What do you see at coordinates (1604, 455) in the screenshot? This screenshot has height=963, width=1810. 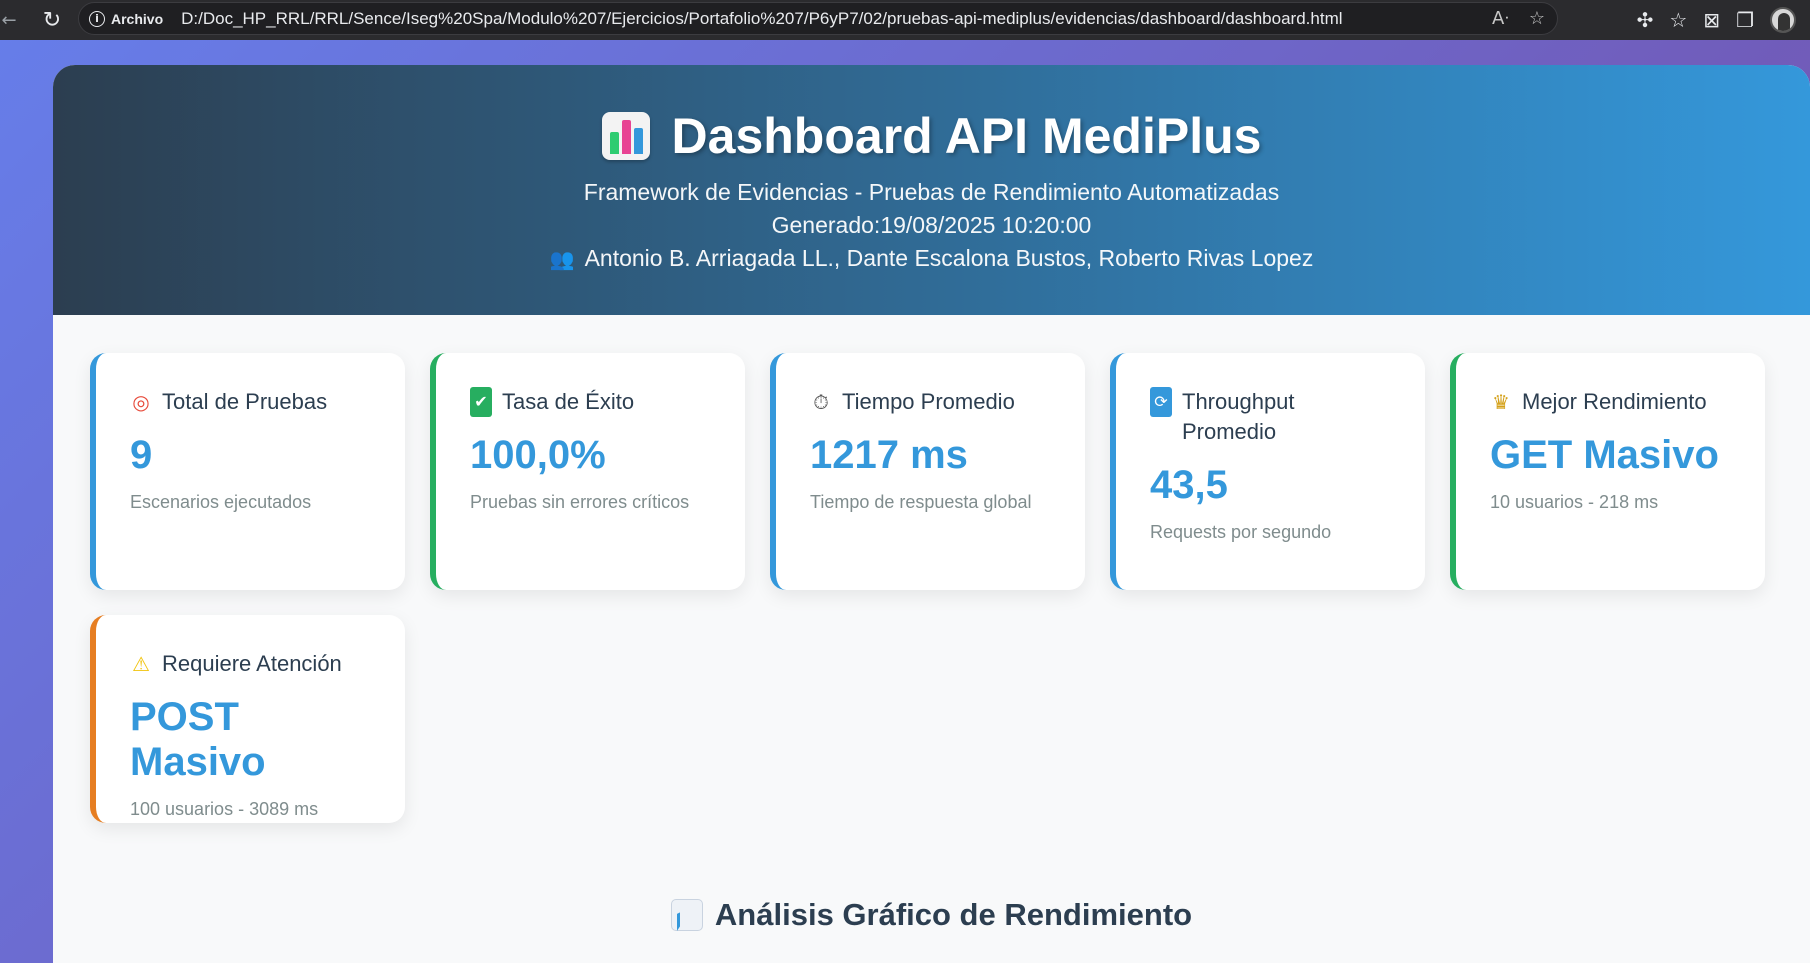 I see `card-value: GET Masivo` at bounding box center [1604, 455].